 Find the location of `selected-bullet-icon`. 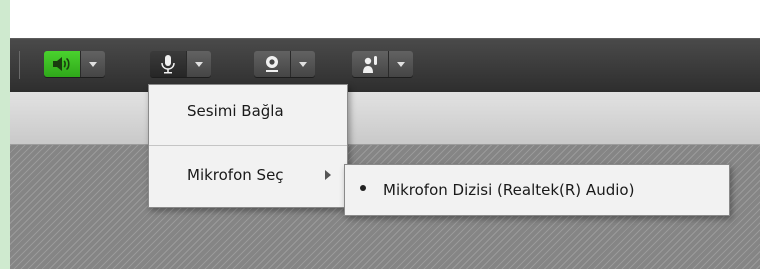

selected-bullet-icon is located at coordinates (363, 188).